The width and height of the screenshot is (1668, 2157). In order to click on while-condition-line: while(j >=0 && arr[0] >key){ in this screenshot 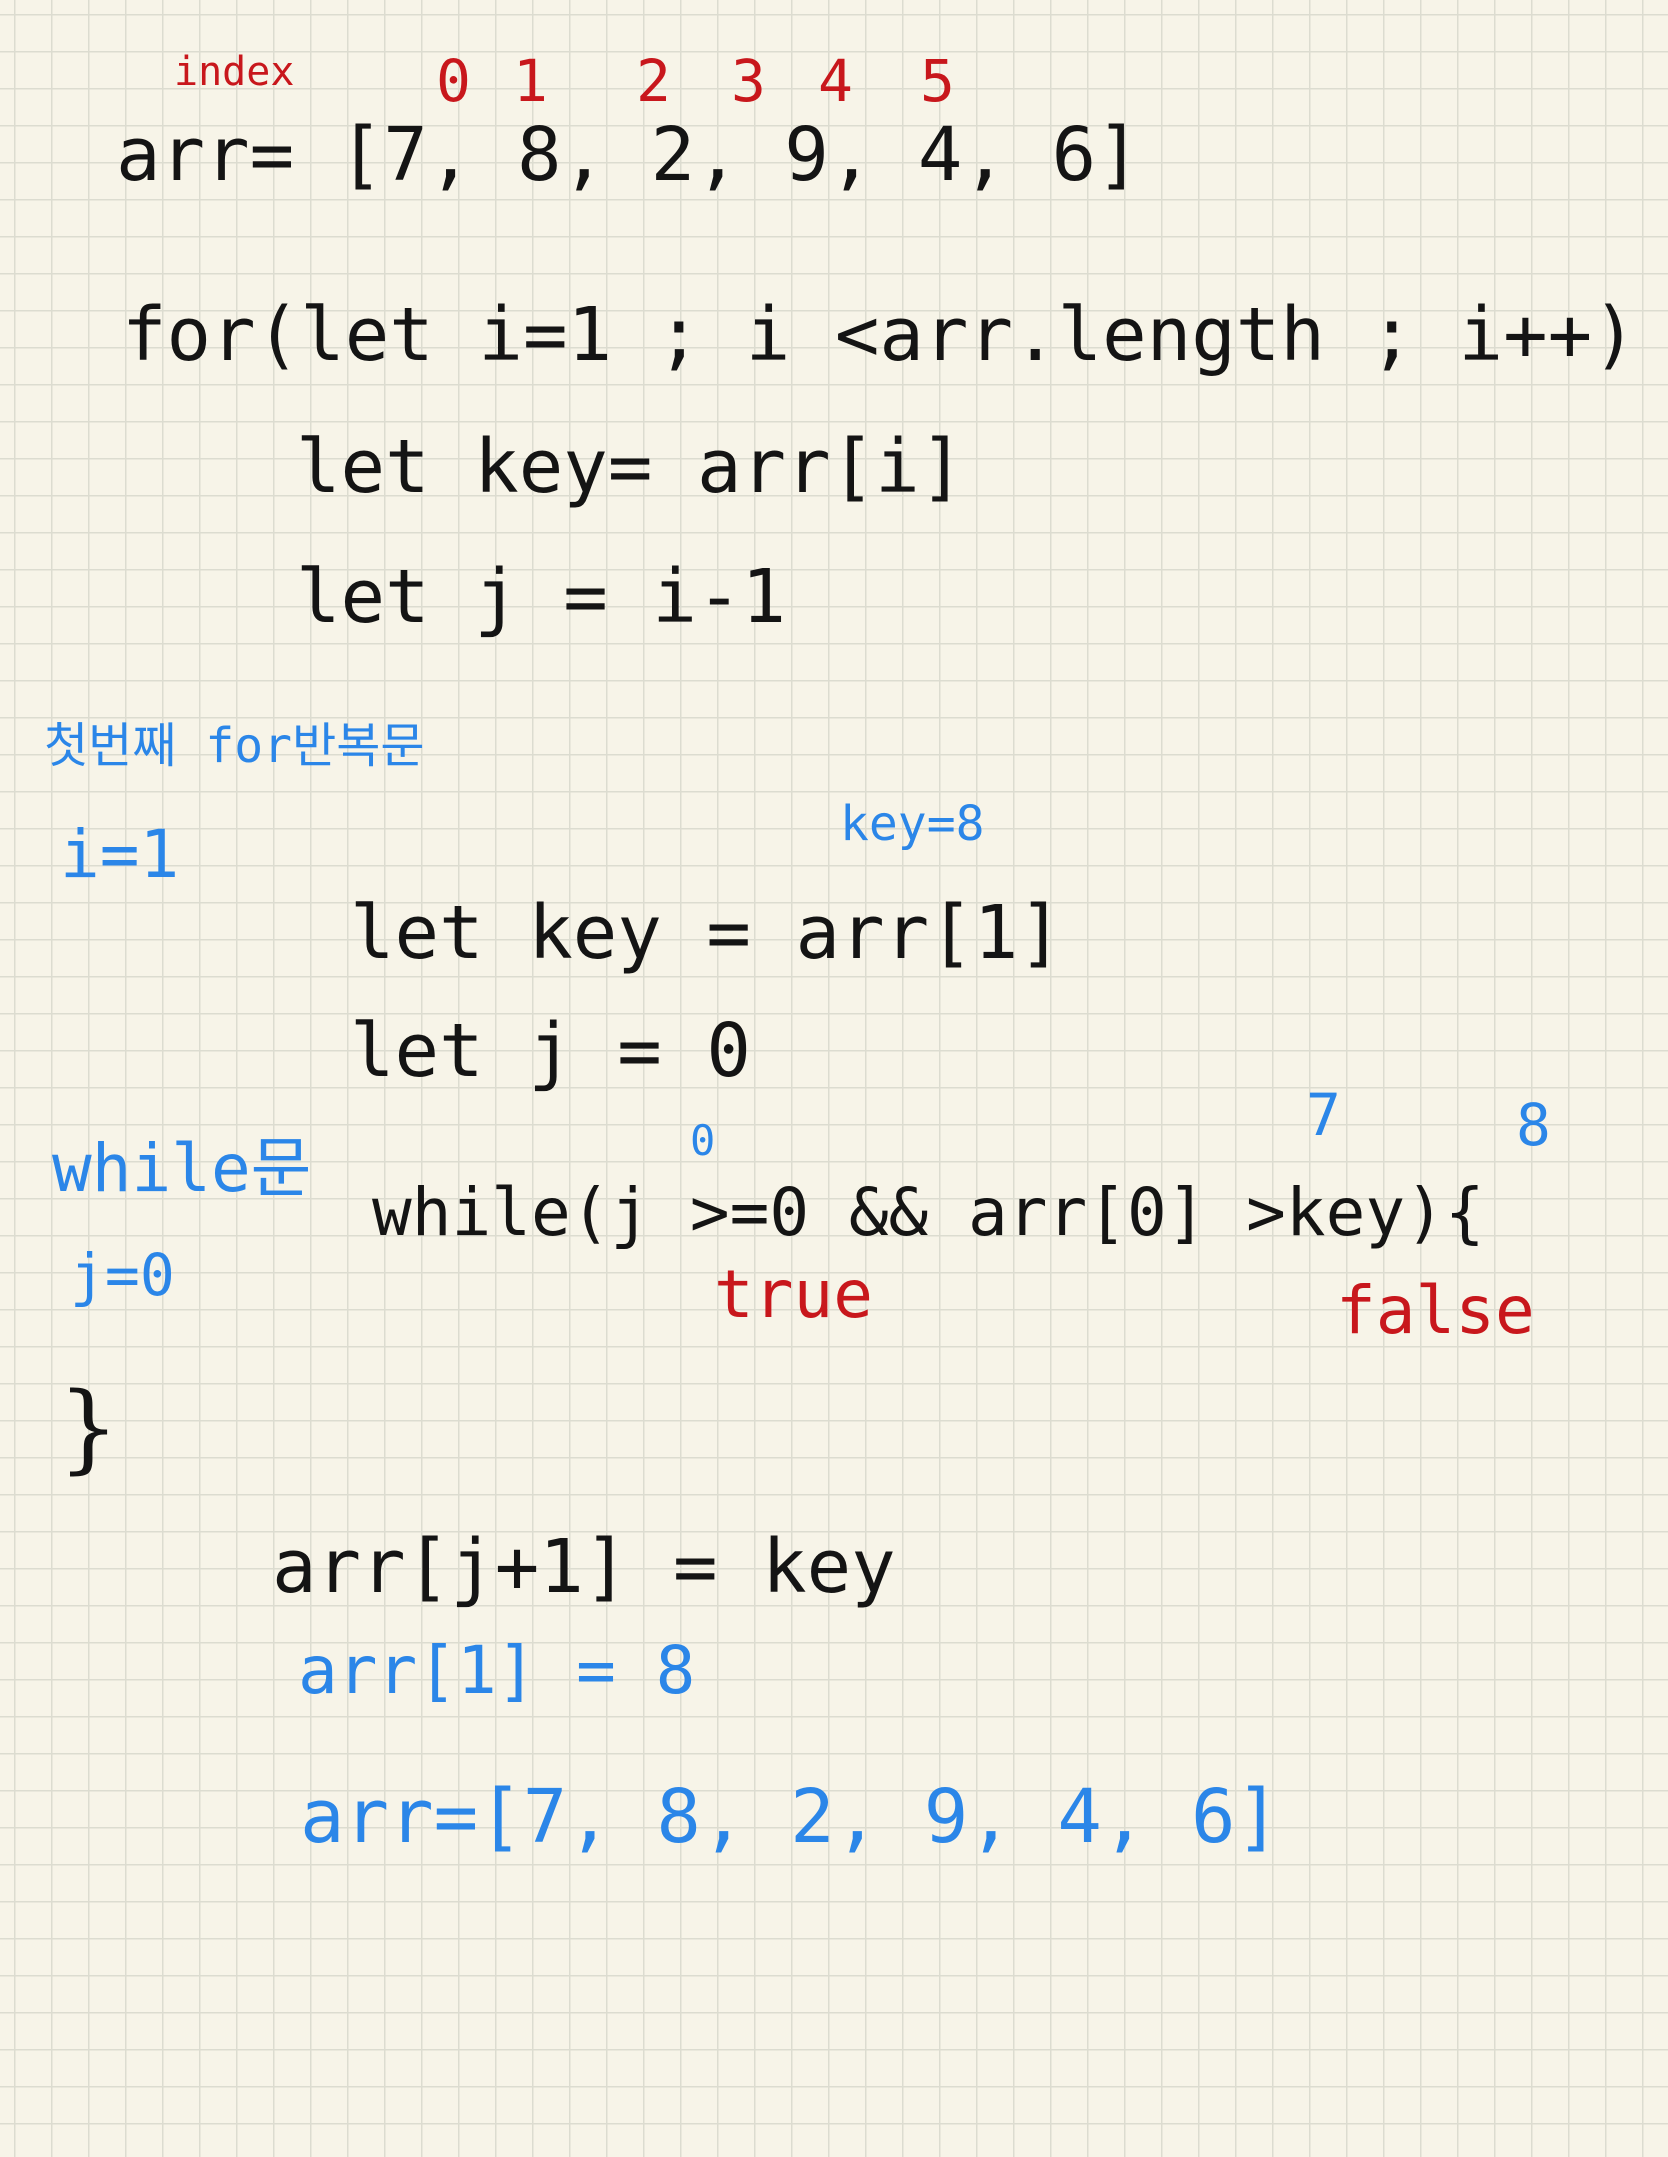, I will do `click(928, 1212)`.